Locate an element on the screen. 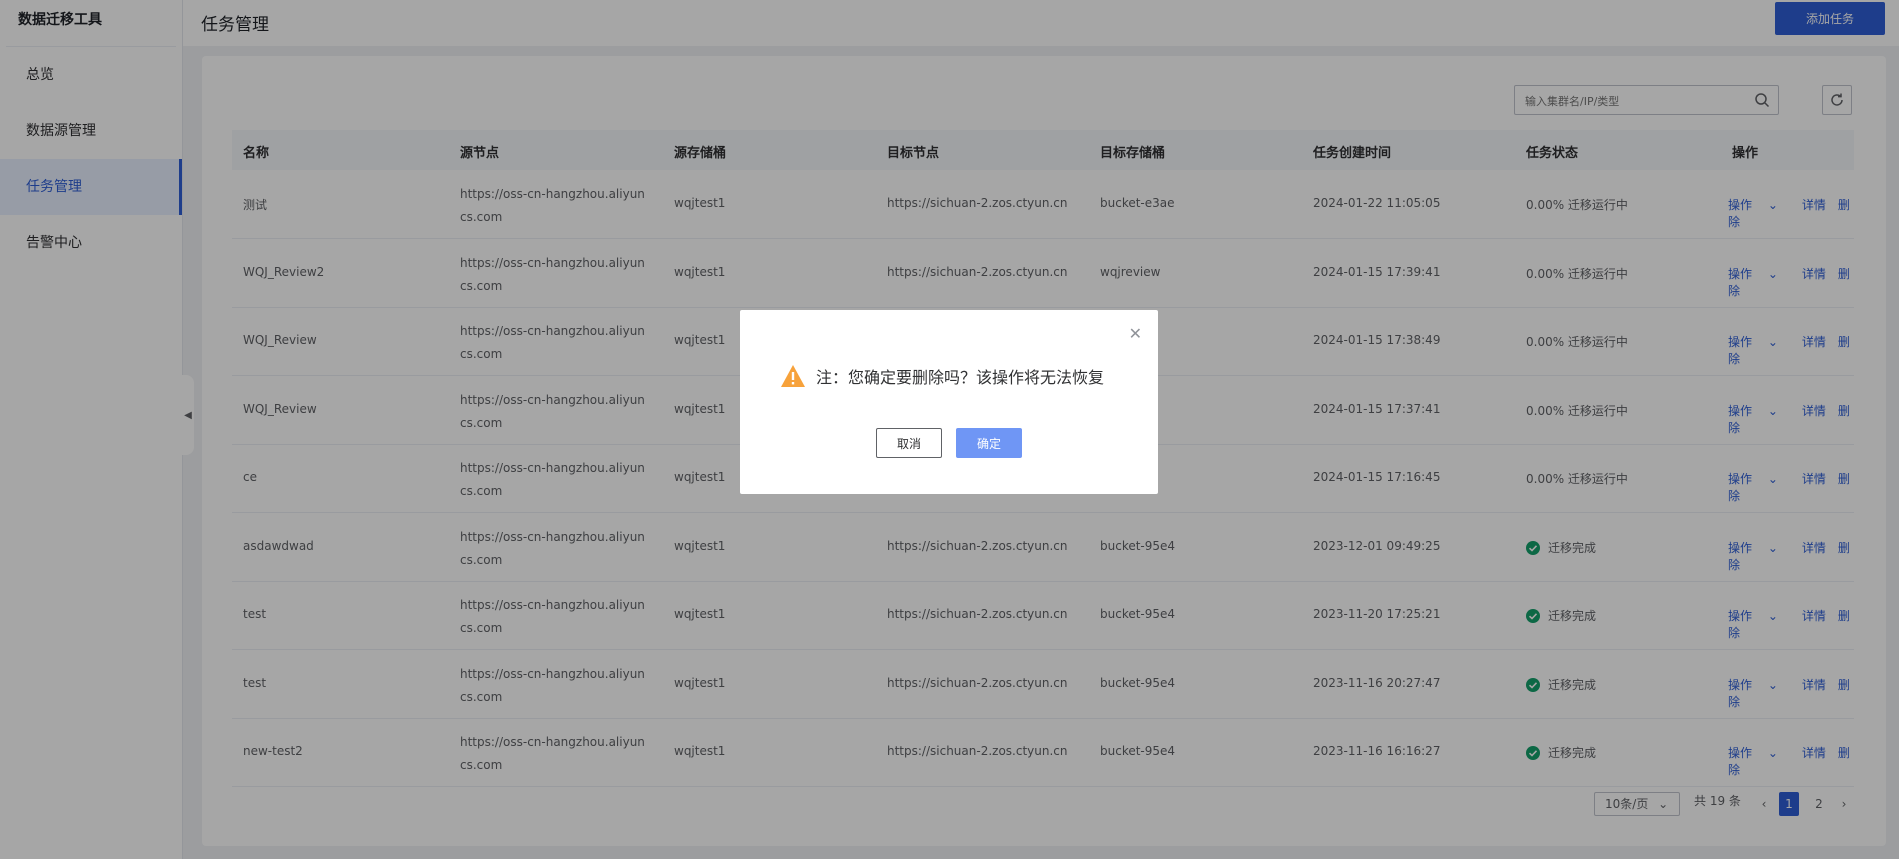 This screenshot has width=1899, height=859. cancel-button: 取消 is located at coordinates (909, 443).